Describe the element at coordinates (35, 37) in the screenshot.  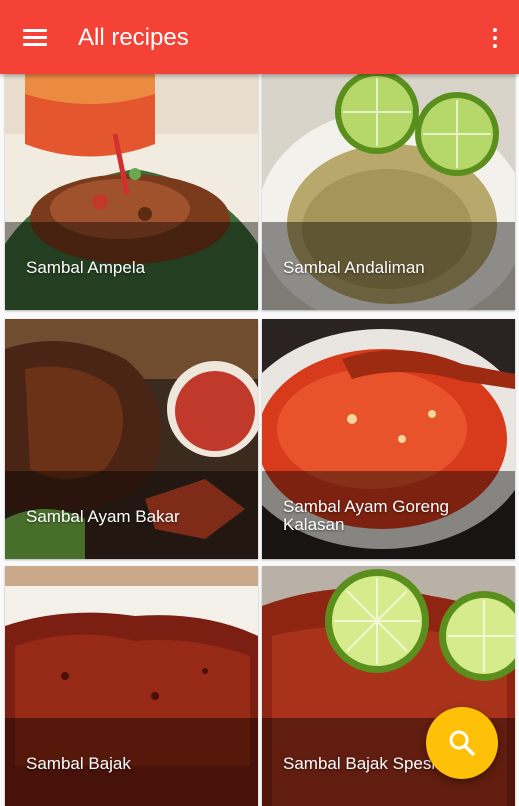
I see `hamburger-menu-icon` at that location.